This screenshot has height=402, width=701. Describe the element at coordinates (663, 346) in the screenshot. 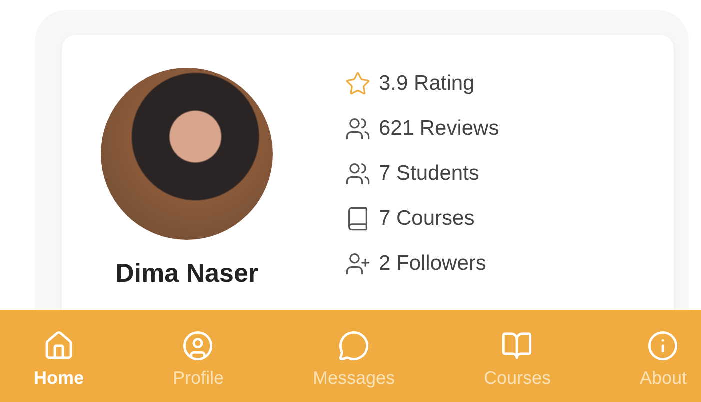

I see `info-icon` at that location.